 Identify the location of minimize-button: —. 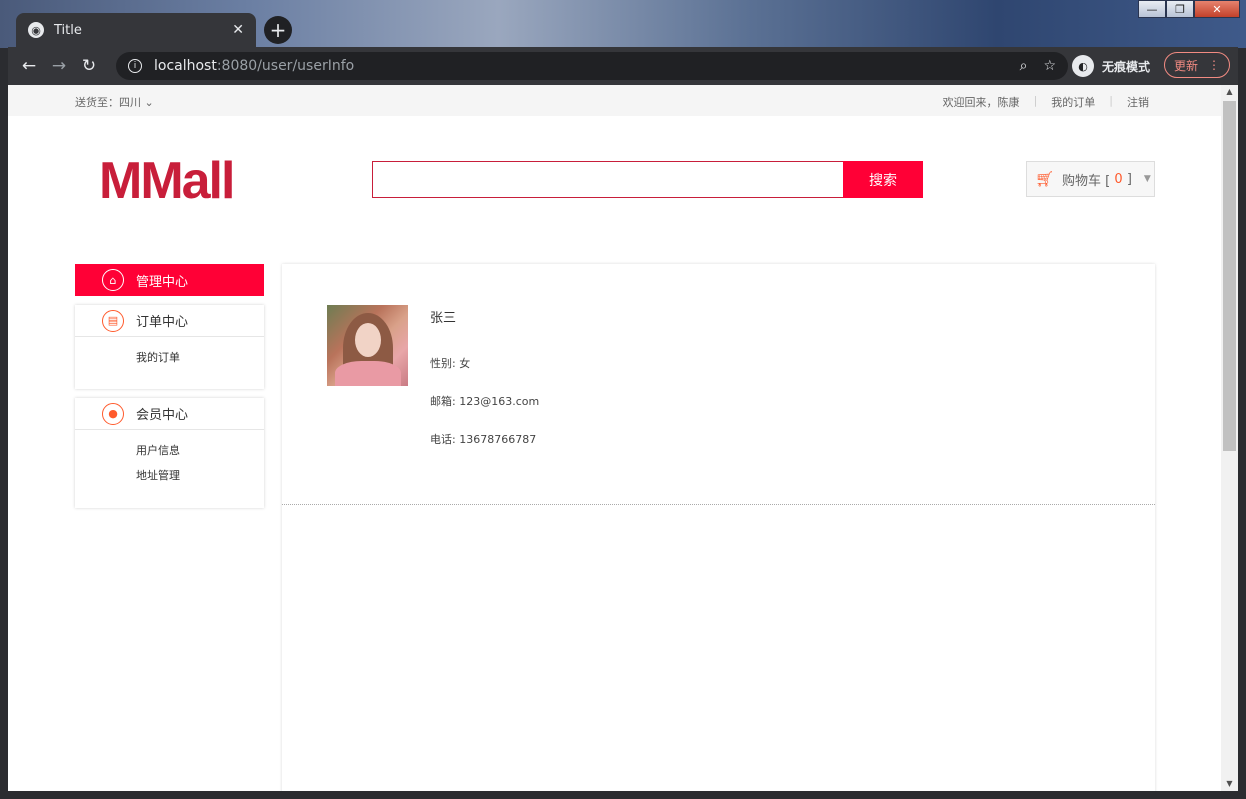
(1152, 9).